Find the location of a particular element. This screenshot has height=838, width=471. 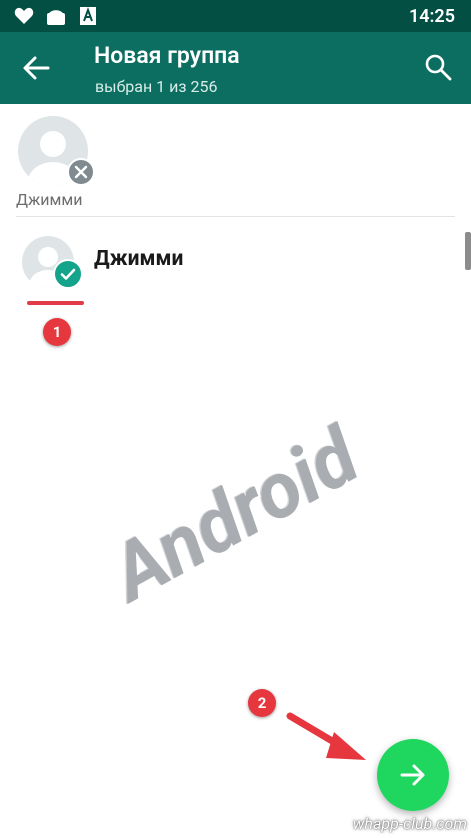

next-button is located at coordinates (413, 775).